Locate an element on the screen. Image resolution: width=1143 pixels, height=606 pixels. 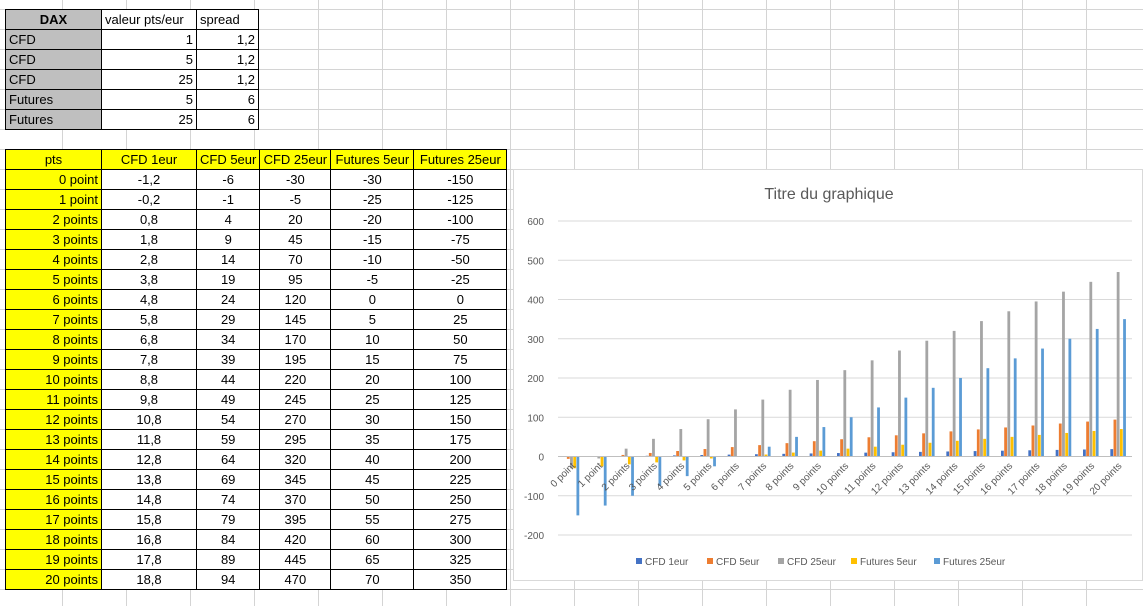
points-value-cell: 34 is located at coordinates (228, 339).